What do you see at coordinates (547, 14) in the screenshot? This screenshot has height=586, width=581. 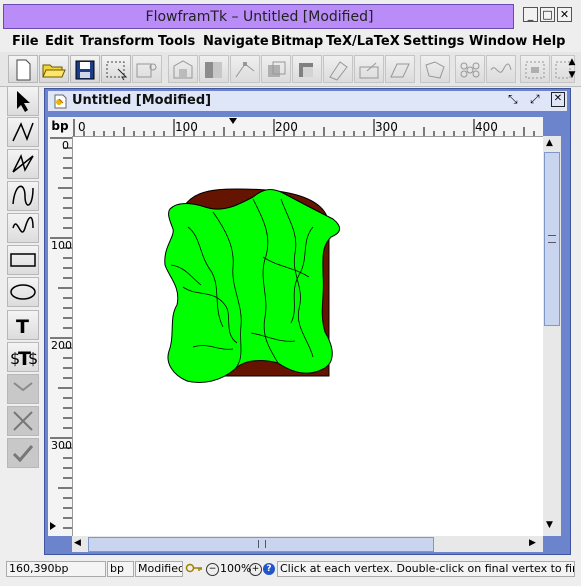 I see `maximize-button: □` at bounding box center [547, 14].